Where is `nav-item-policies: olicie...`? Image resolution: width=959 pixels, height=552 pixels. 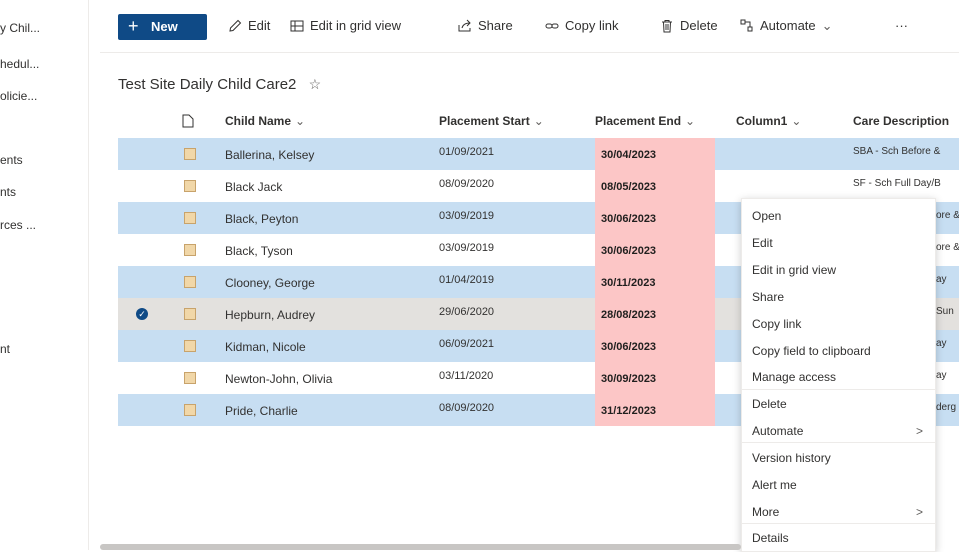
nav-item-policies: olicie... is located at coordinates (18, 96).